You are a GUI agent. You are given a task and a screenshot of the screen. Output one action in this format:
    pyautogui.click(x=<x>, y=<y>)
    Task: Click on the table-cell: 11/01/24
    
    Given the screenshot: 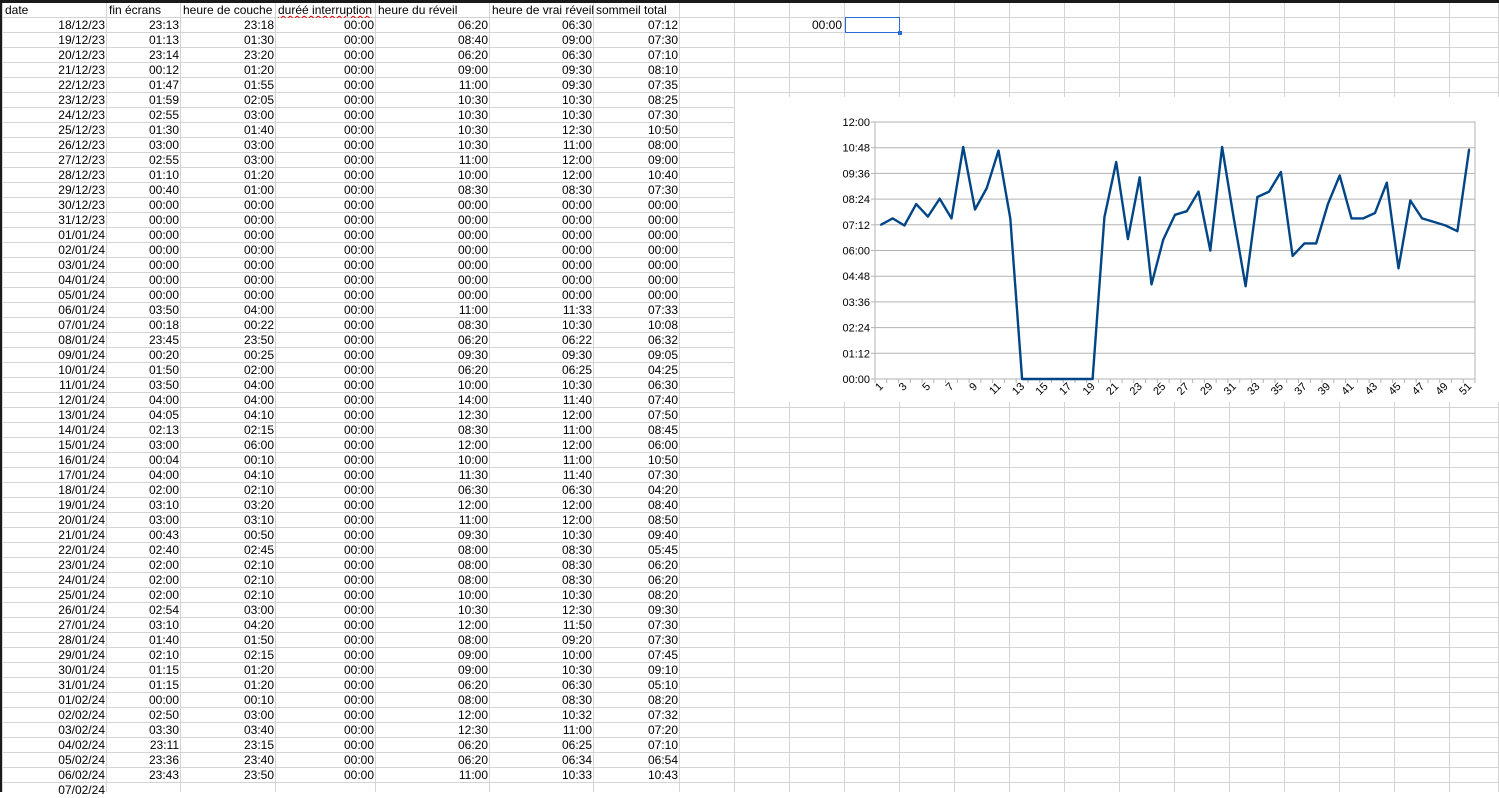 What is the action you would take?
    pyautogui.click(x=55, y=385)
    